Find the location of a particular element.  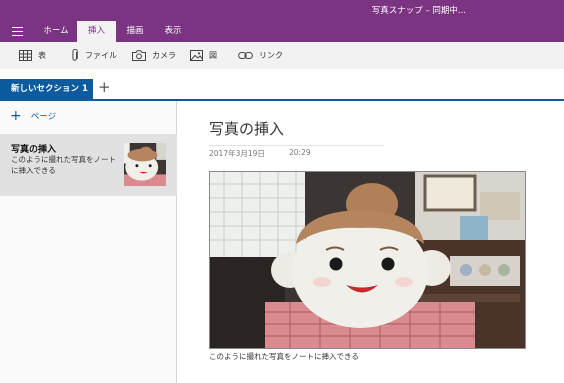

add-section-button: + is located at coordinates (104, 87).